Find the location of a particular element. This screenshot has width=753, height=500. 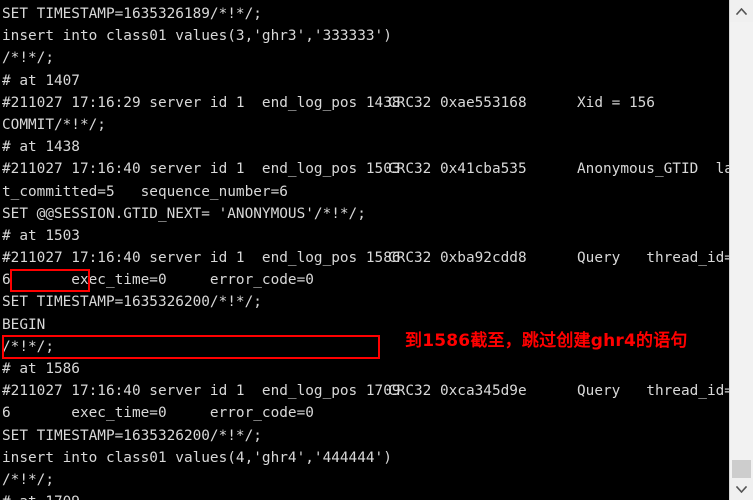

console-line-text: t_committed=5 sequence_number=6 is located at coordinates (145, 191).